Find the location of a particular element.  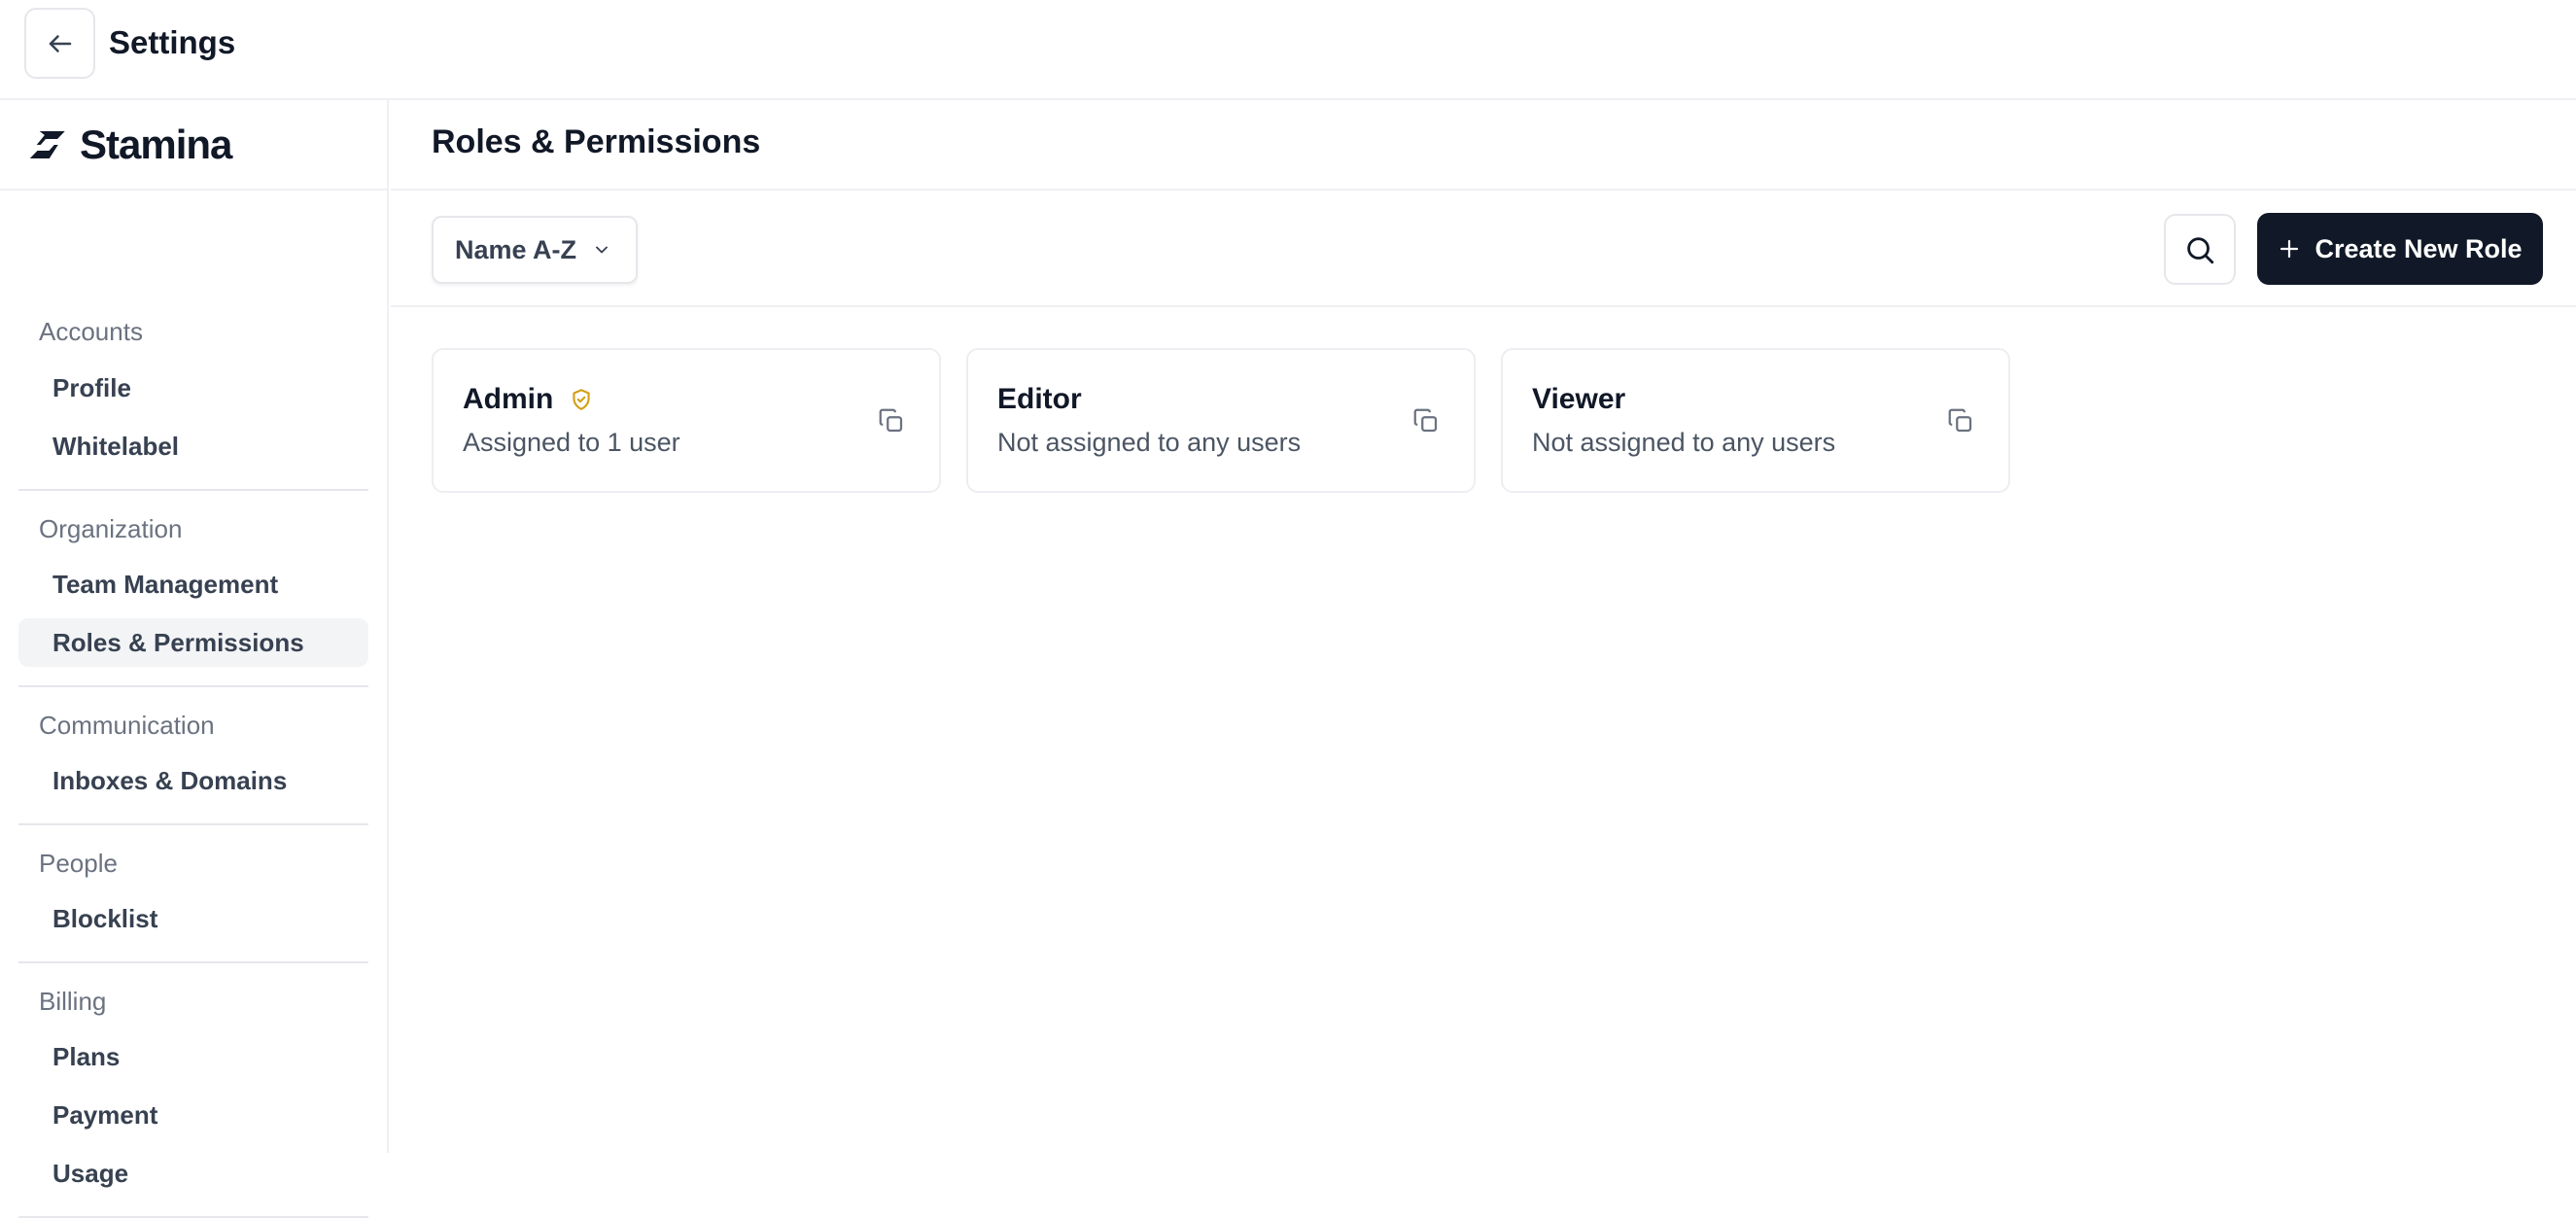

shield-check-icon is located at coordinates (581, 399).